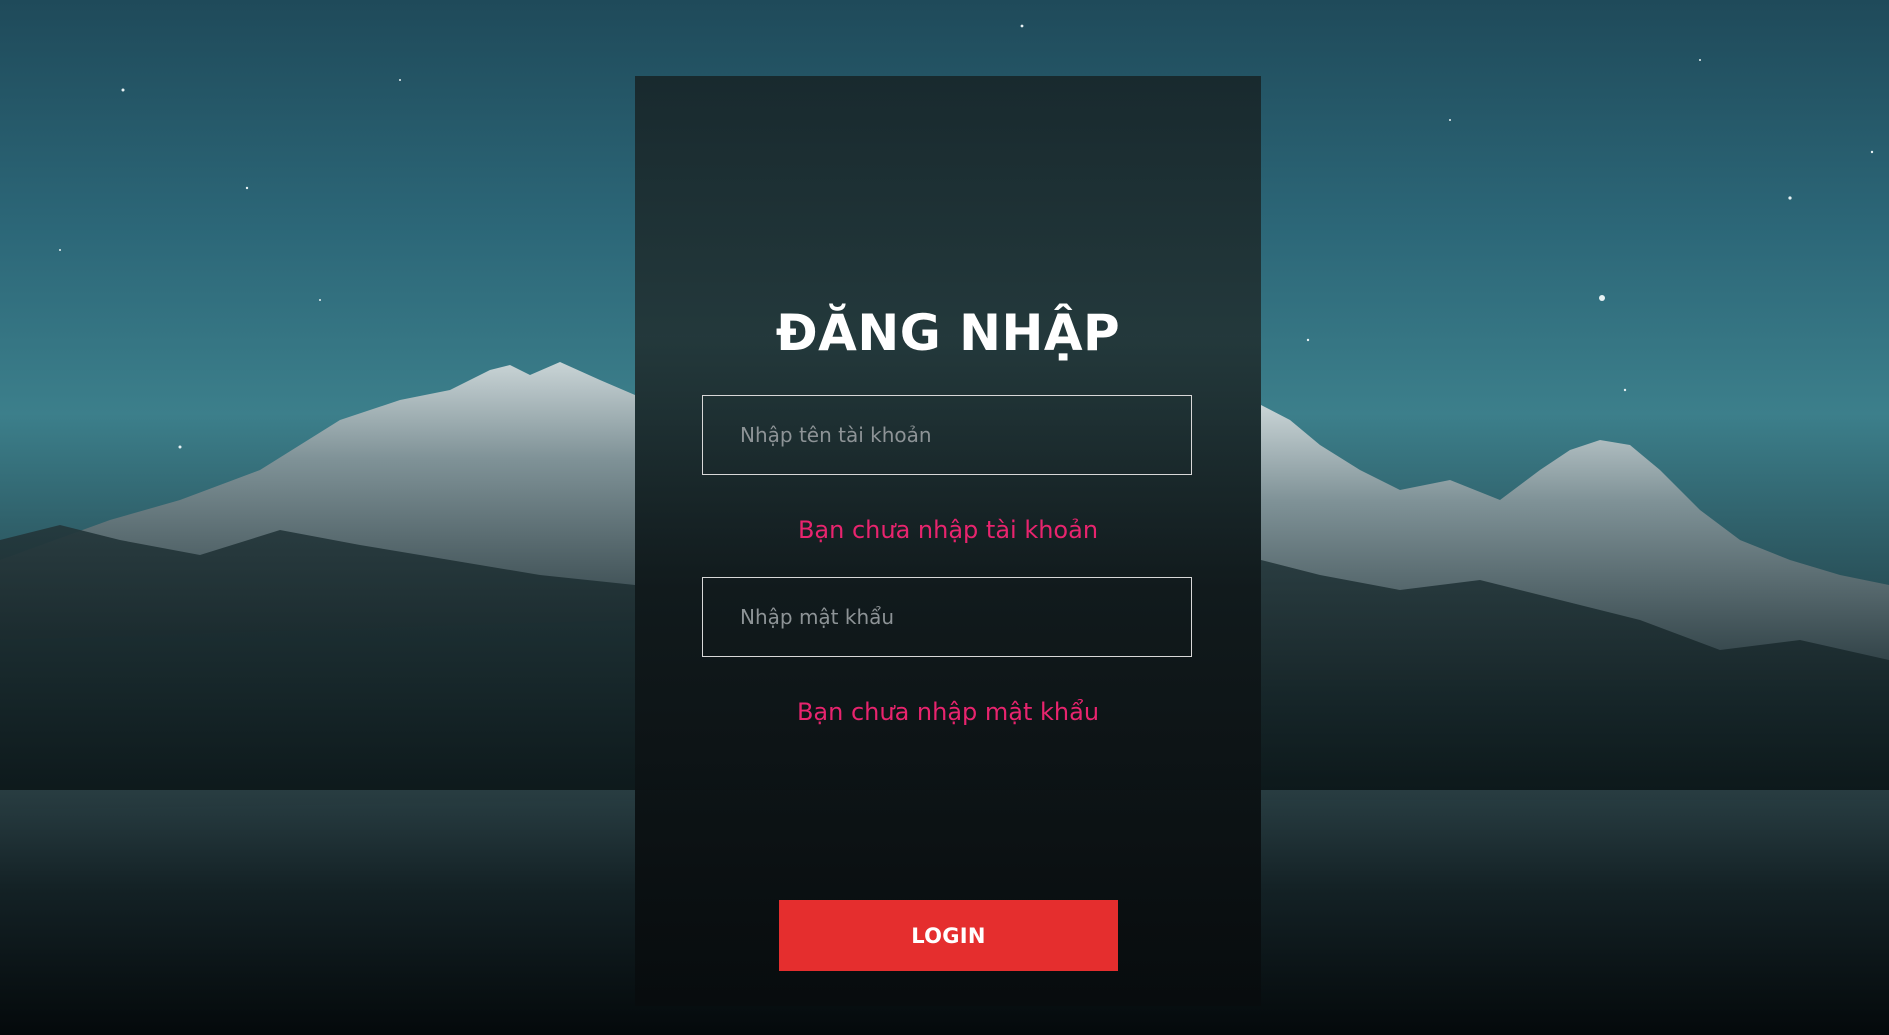  I want to click on password-input, so click(947, 617).